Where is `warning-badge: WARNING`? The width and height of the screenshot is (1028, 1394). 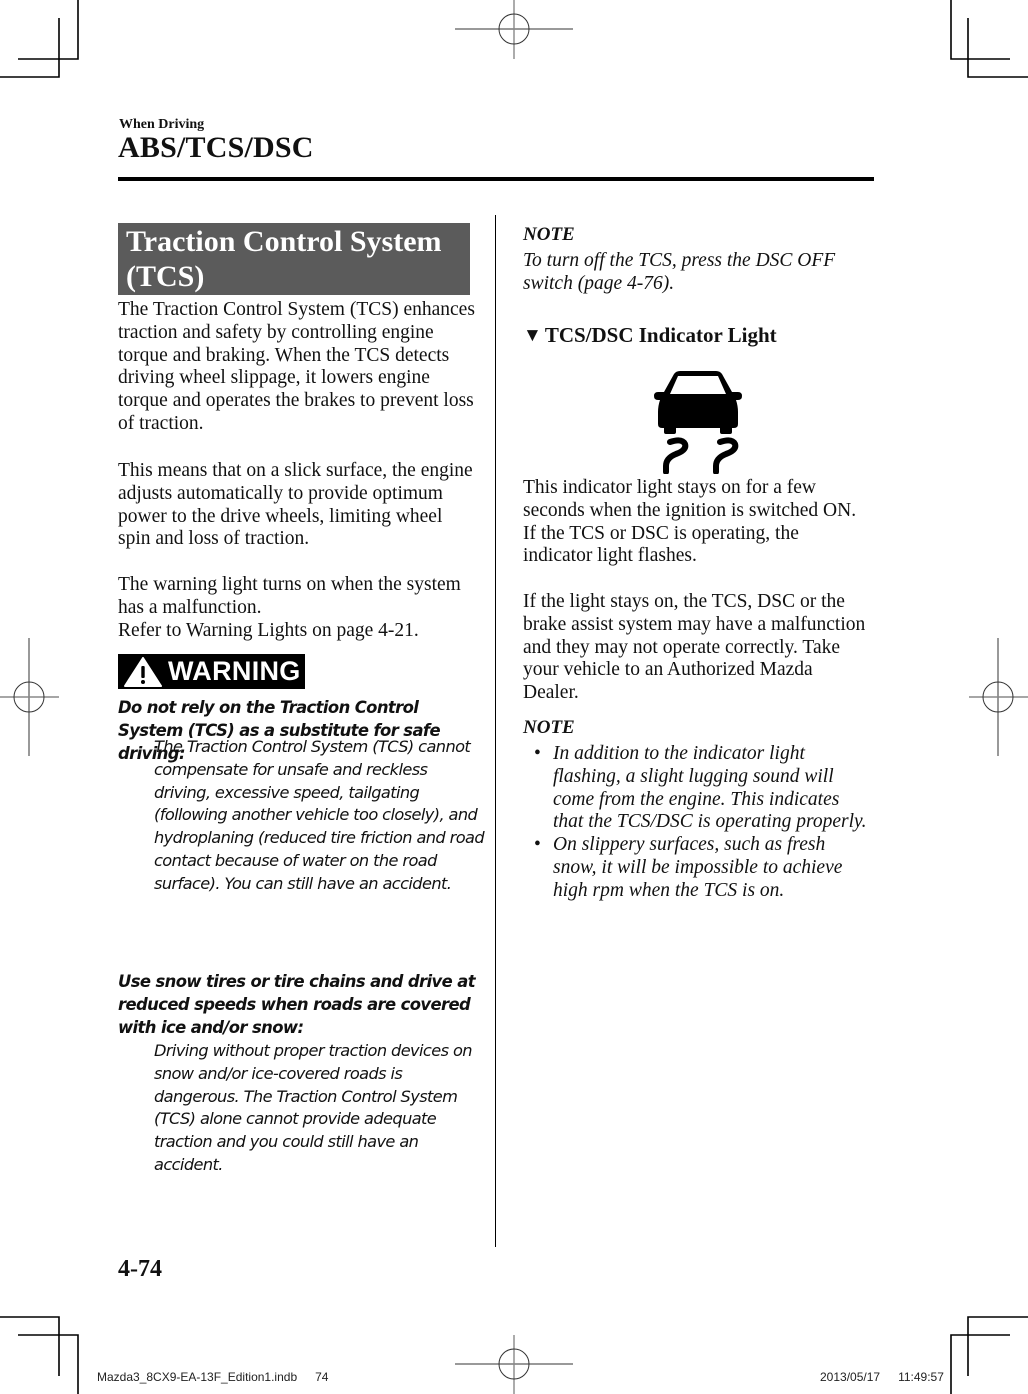 warning-badge: WARNING is located at coordinates (211, 671).